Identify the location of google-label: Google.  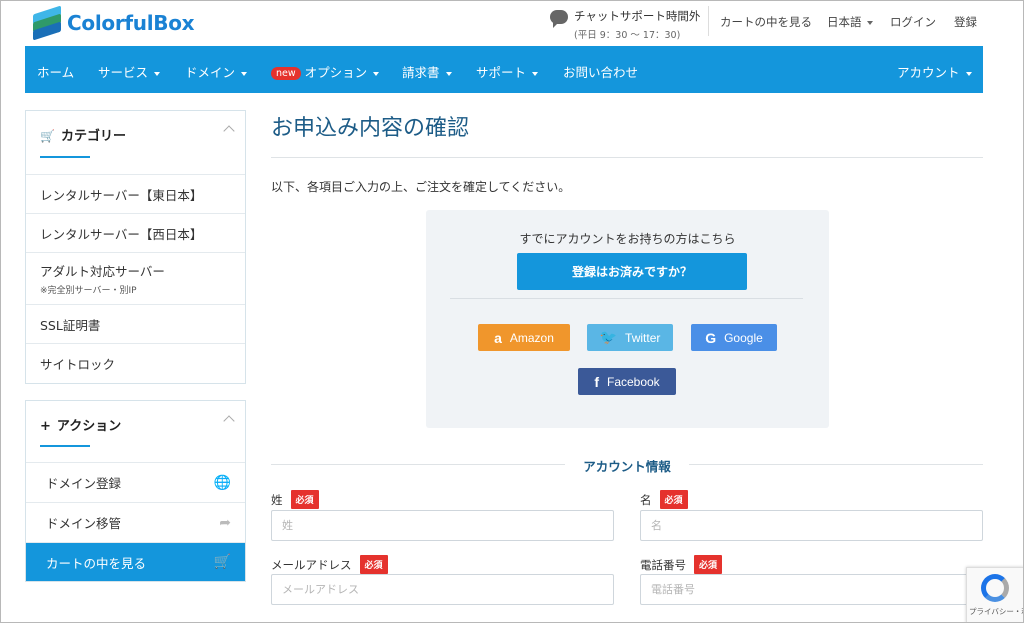
(743, 337).